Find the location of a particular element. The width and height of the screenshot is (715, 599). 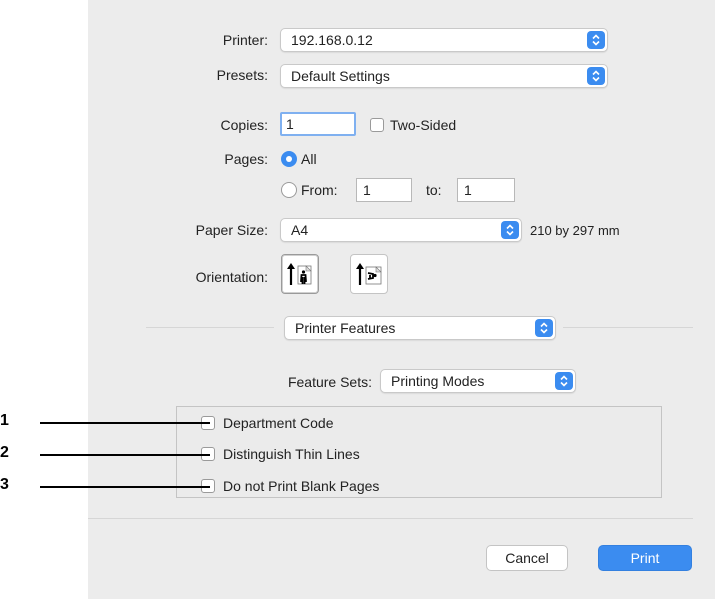

footer-divider is located at coordinates (390, 518).